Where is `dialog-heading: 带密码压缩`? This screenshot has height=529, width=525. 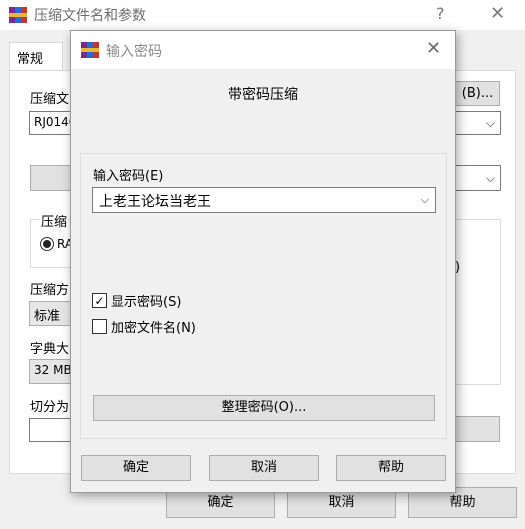 dialog-heading: 带密码压缩 is located at coordinates (263, 95).